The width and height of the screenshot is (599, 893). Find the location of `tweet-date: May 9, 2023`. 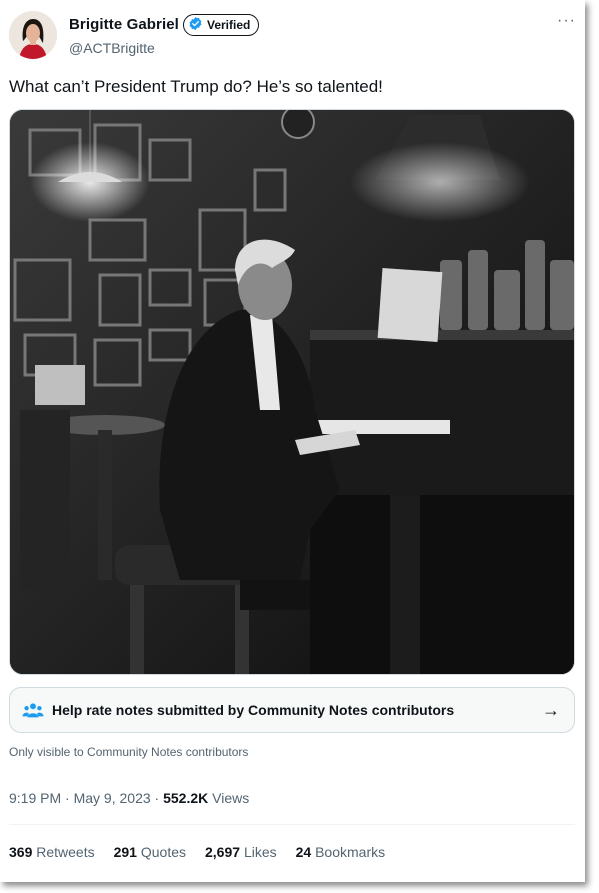

tweet-date: May 9, 2023 is located at coordinates (112, 798).